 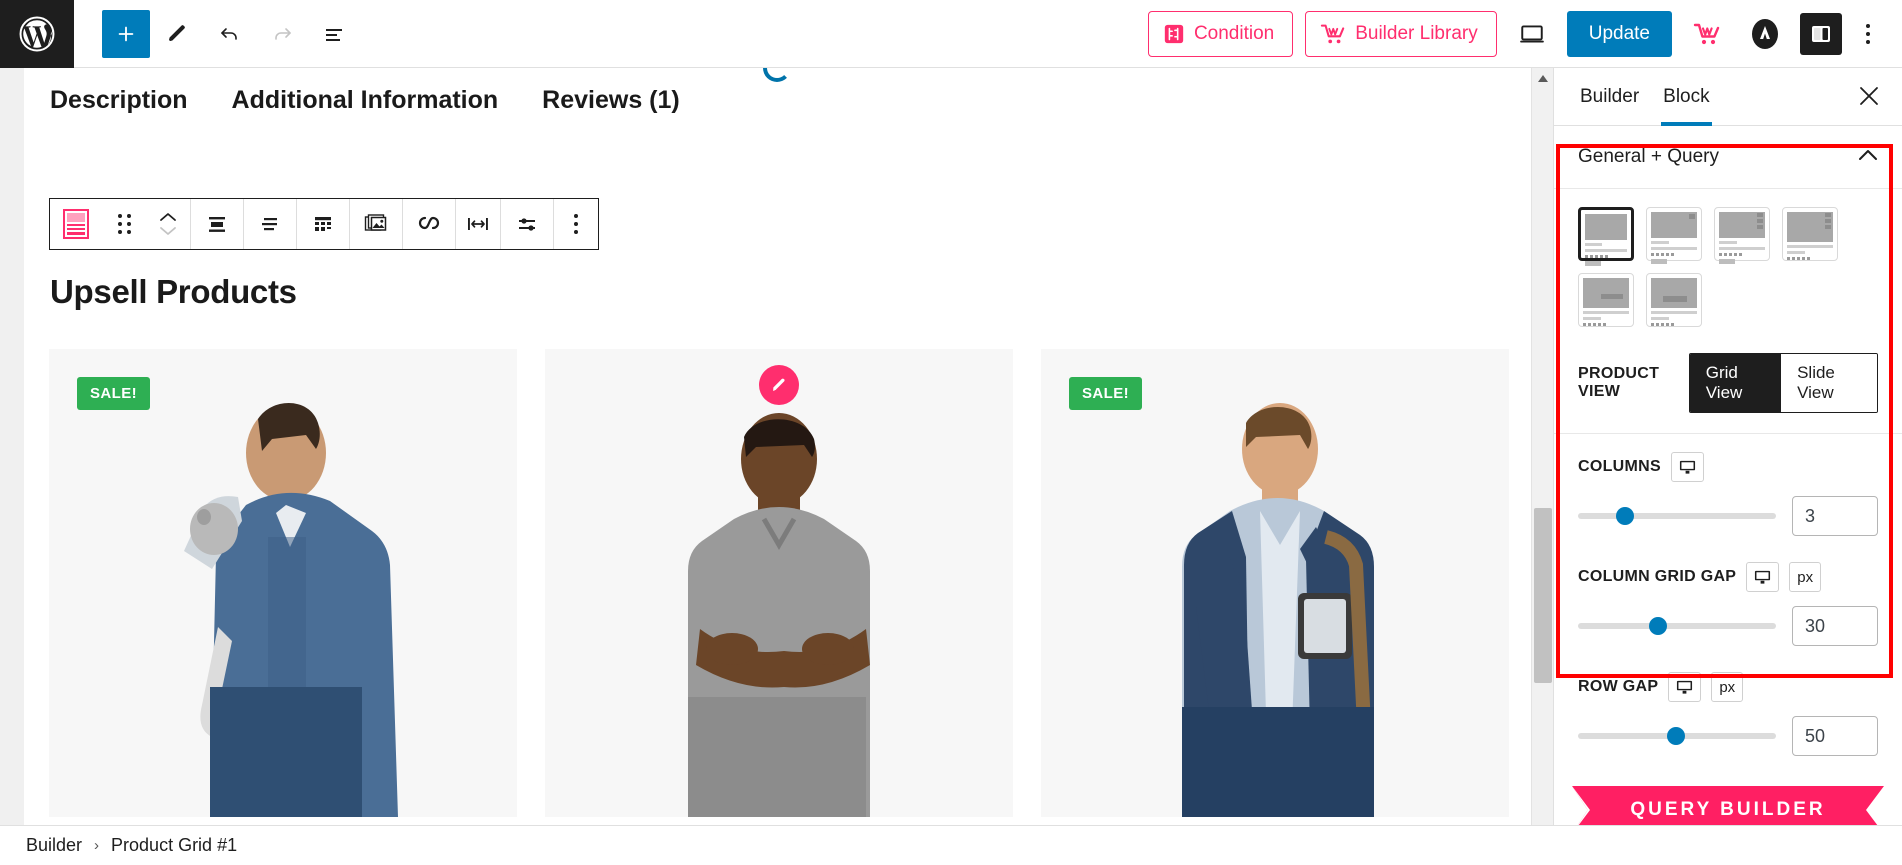 I want to click on product-card, so click(x=779, y=607).